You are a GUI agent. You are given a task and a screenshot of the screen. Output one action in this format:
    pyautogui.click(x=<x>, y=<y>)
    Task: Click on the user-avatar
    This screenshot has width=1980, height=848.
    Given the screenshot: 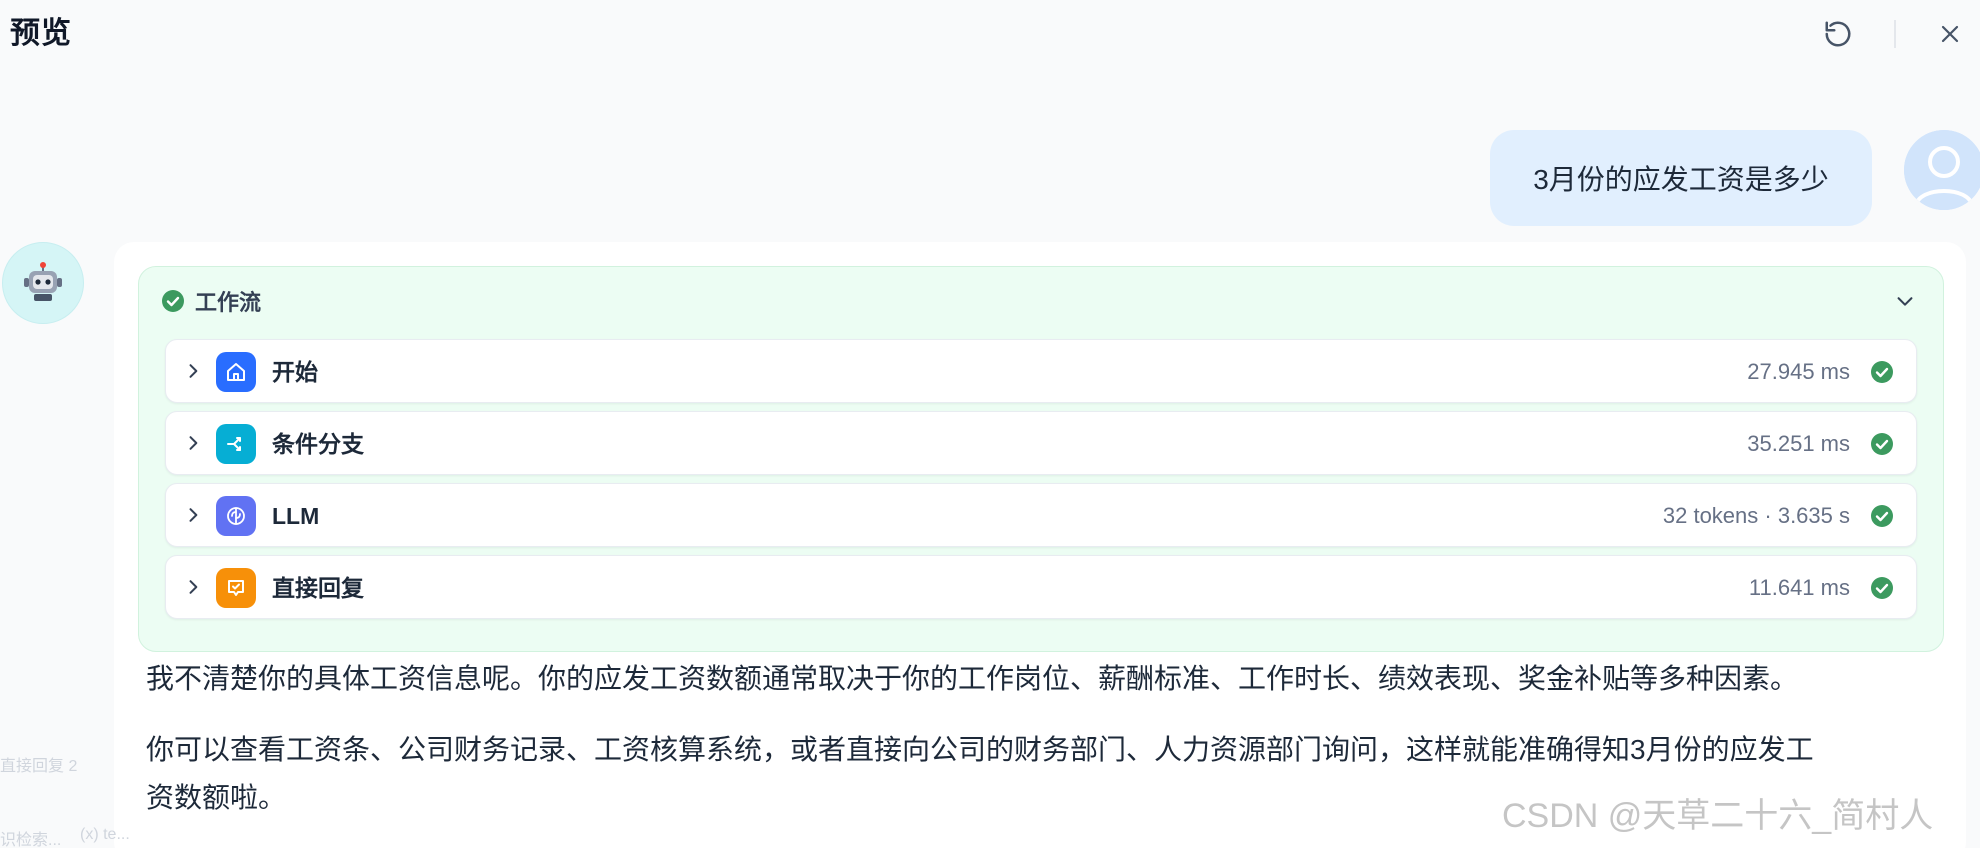 What is the action you would take?
    pyautogui.click(x=1942, y=170)
    